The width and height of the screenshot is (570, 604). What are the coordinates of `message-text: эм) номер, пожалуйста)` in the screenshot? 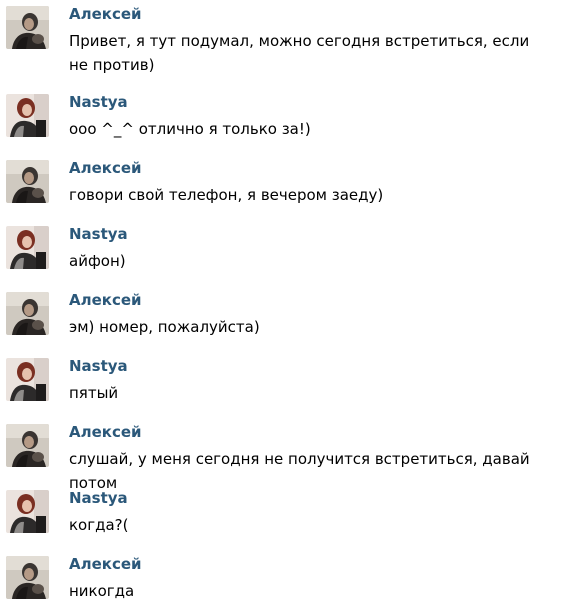 It's located at (164, 327).